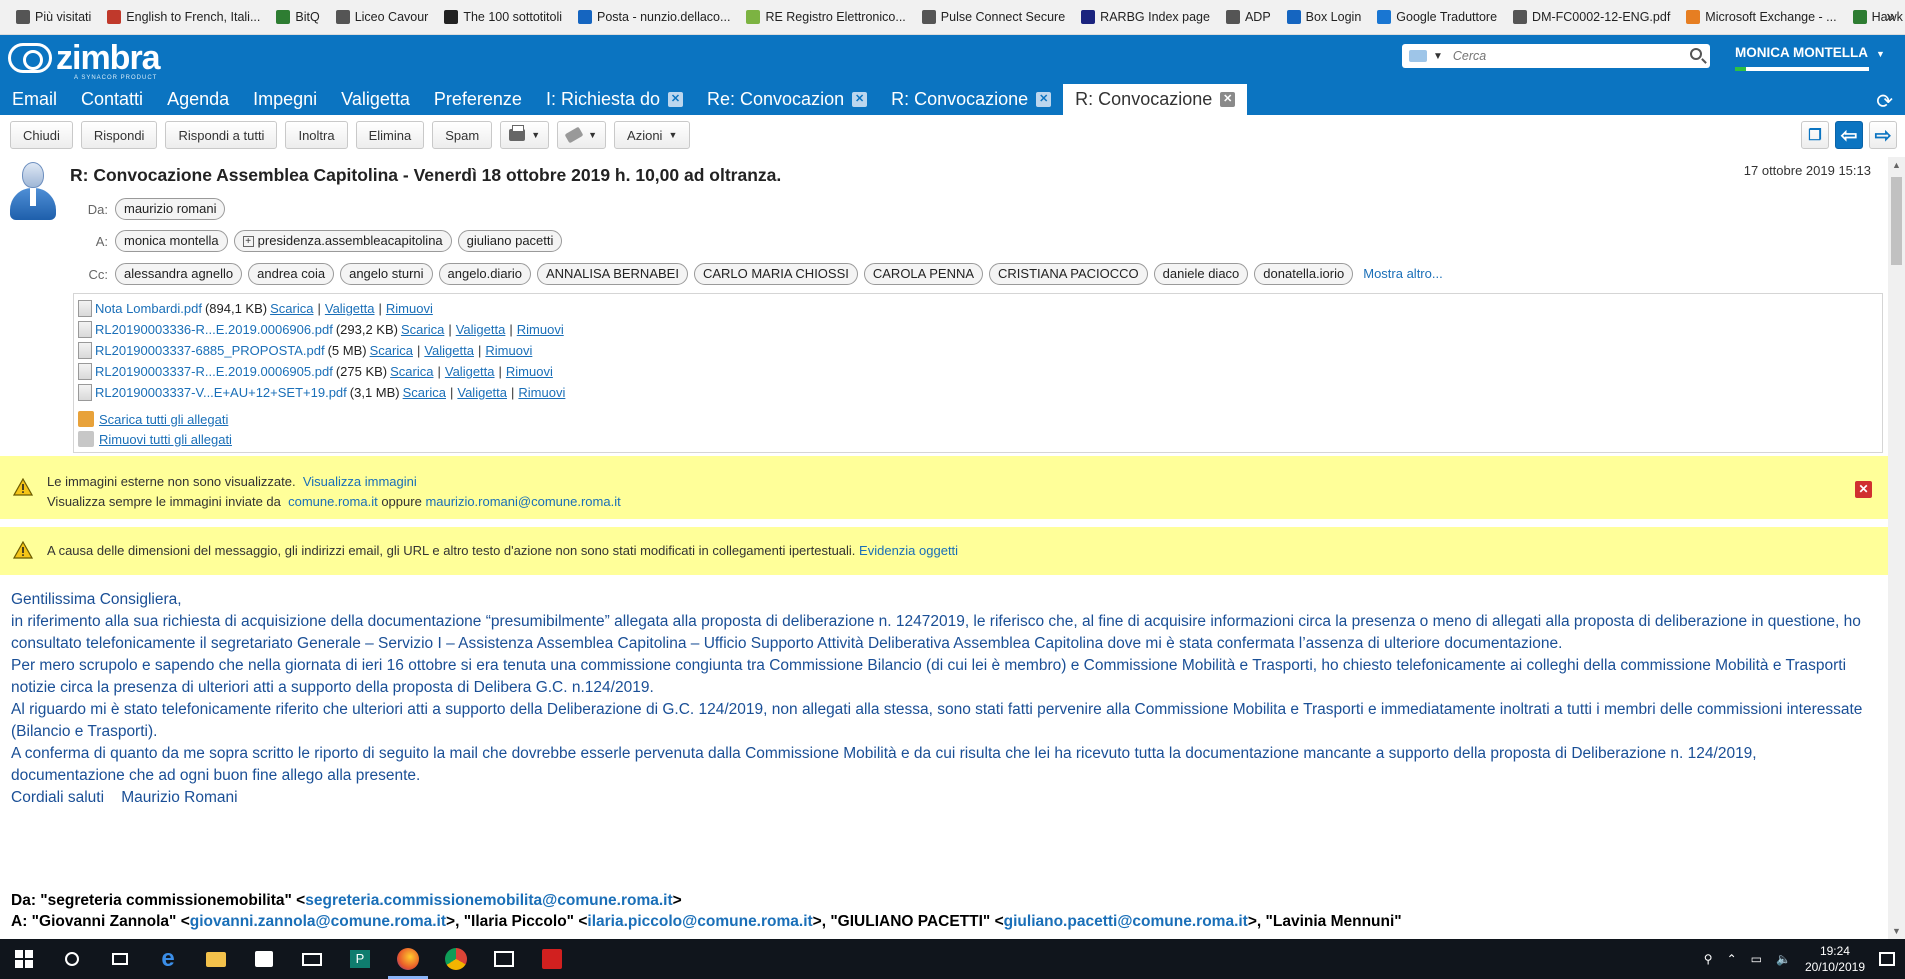 The image size is (1905, 979). Describe the element at coordinates (1815, 135) in the screenshot. I see `open-in-window-button: ❐` at that location.